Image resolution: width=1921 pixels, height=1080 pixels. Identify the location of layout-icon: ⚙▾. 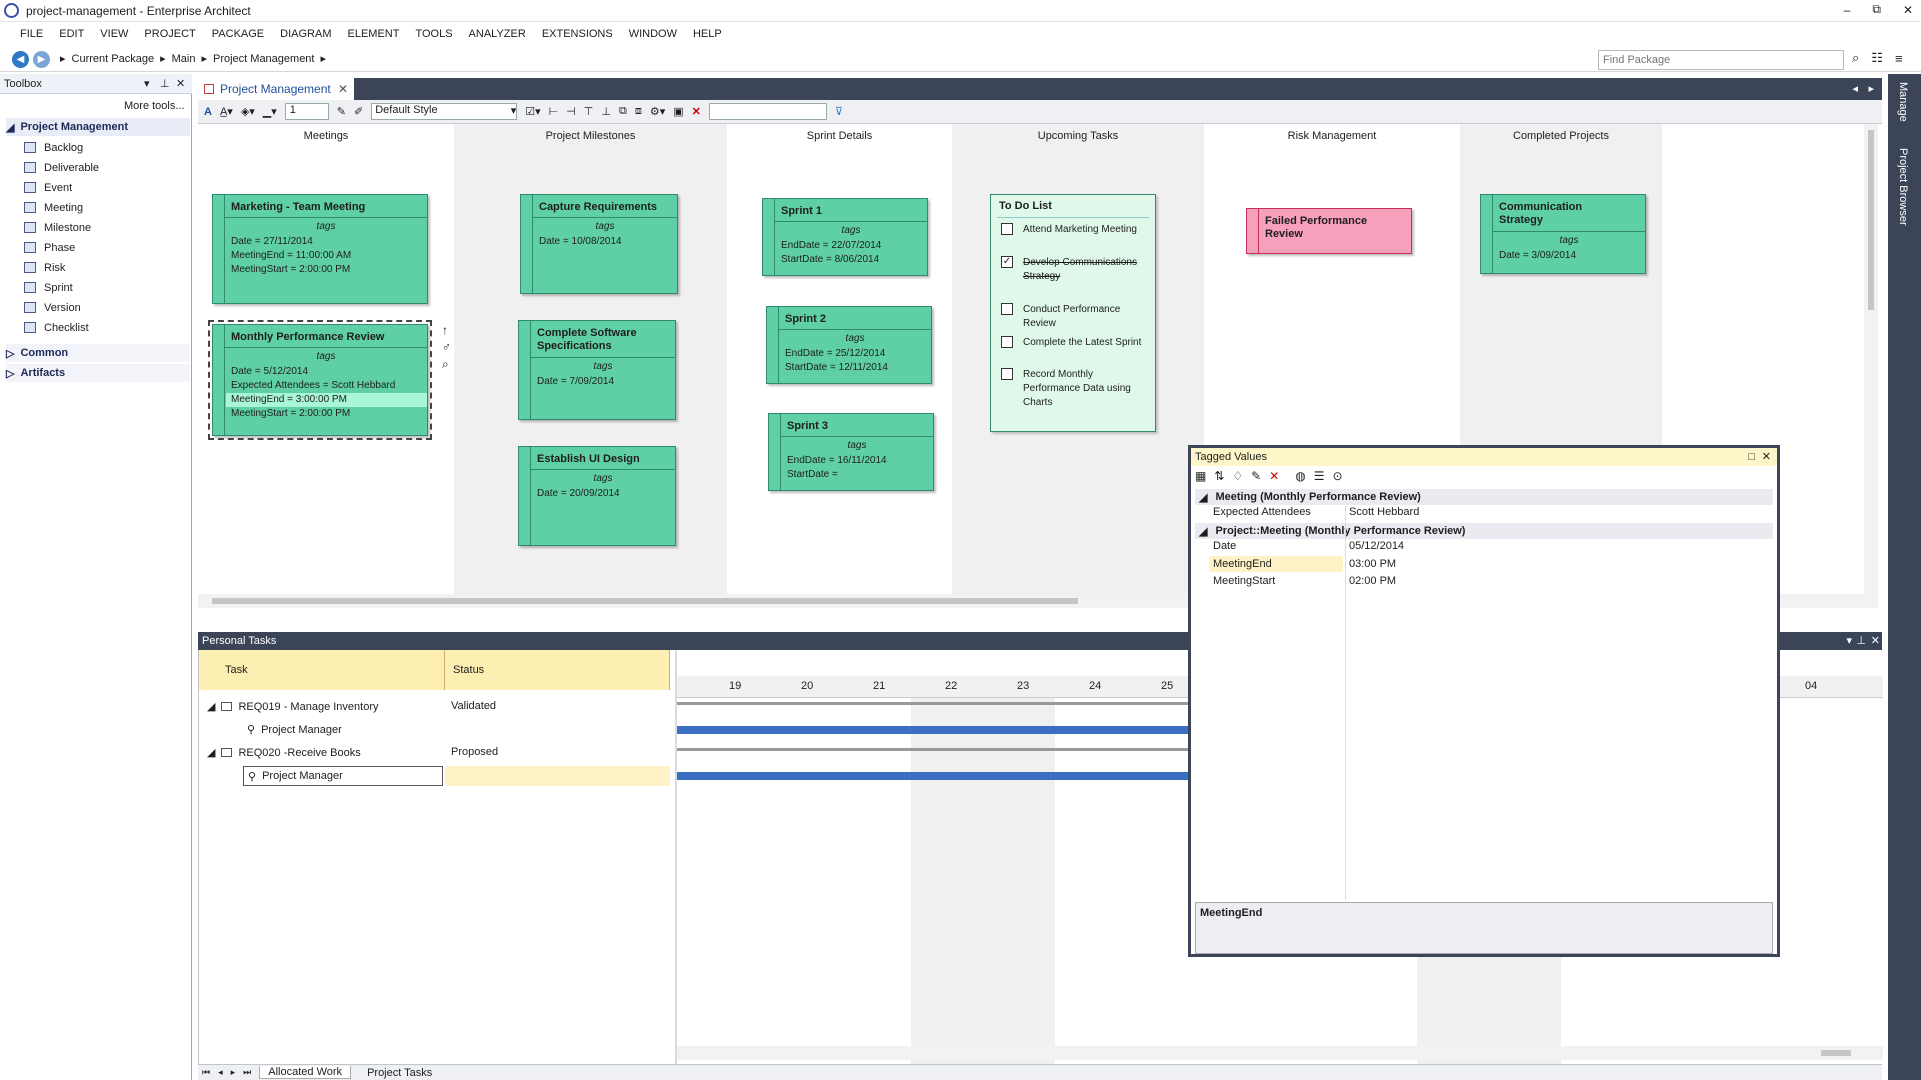
(657, 111).